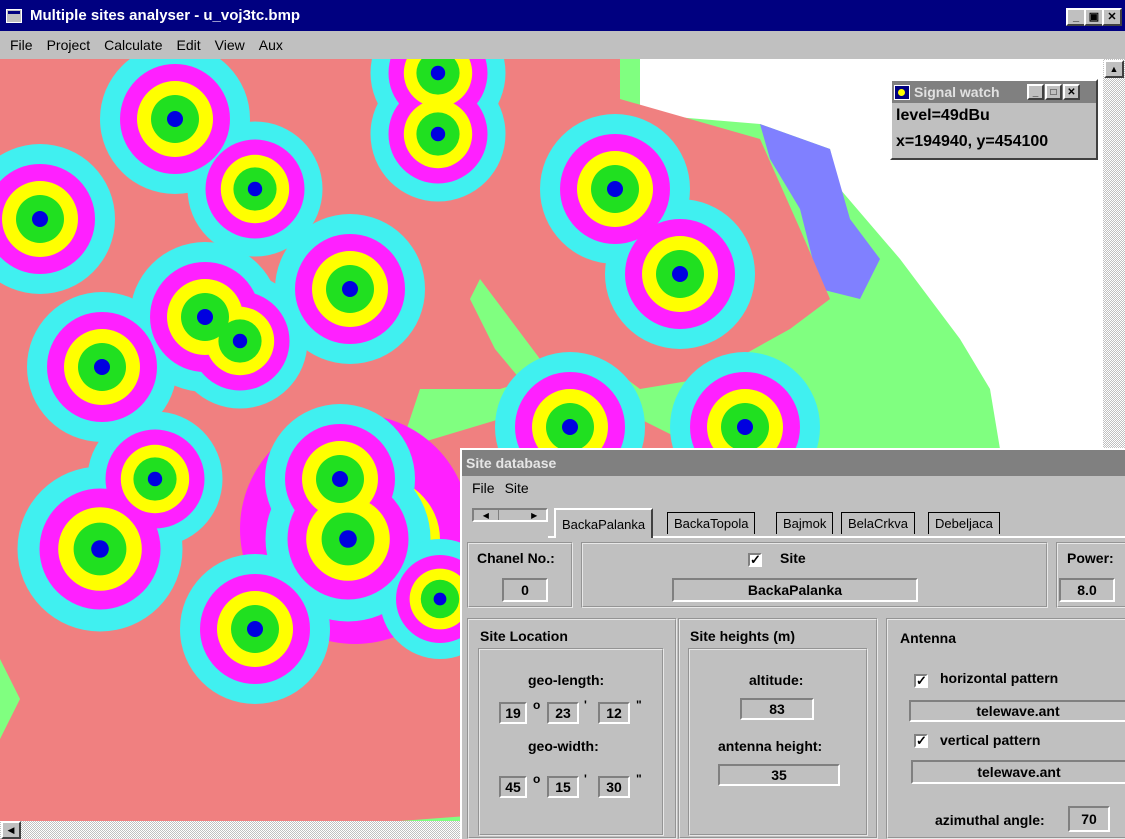 This screenshot has width=1125, height=839. I want to click on scroll-left-arrow: ◀, so click(11, 830).